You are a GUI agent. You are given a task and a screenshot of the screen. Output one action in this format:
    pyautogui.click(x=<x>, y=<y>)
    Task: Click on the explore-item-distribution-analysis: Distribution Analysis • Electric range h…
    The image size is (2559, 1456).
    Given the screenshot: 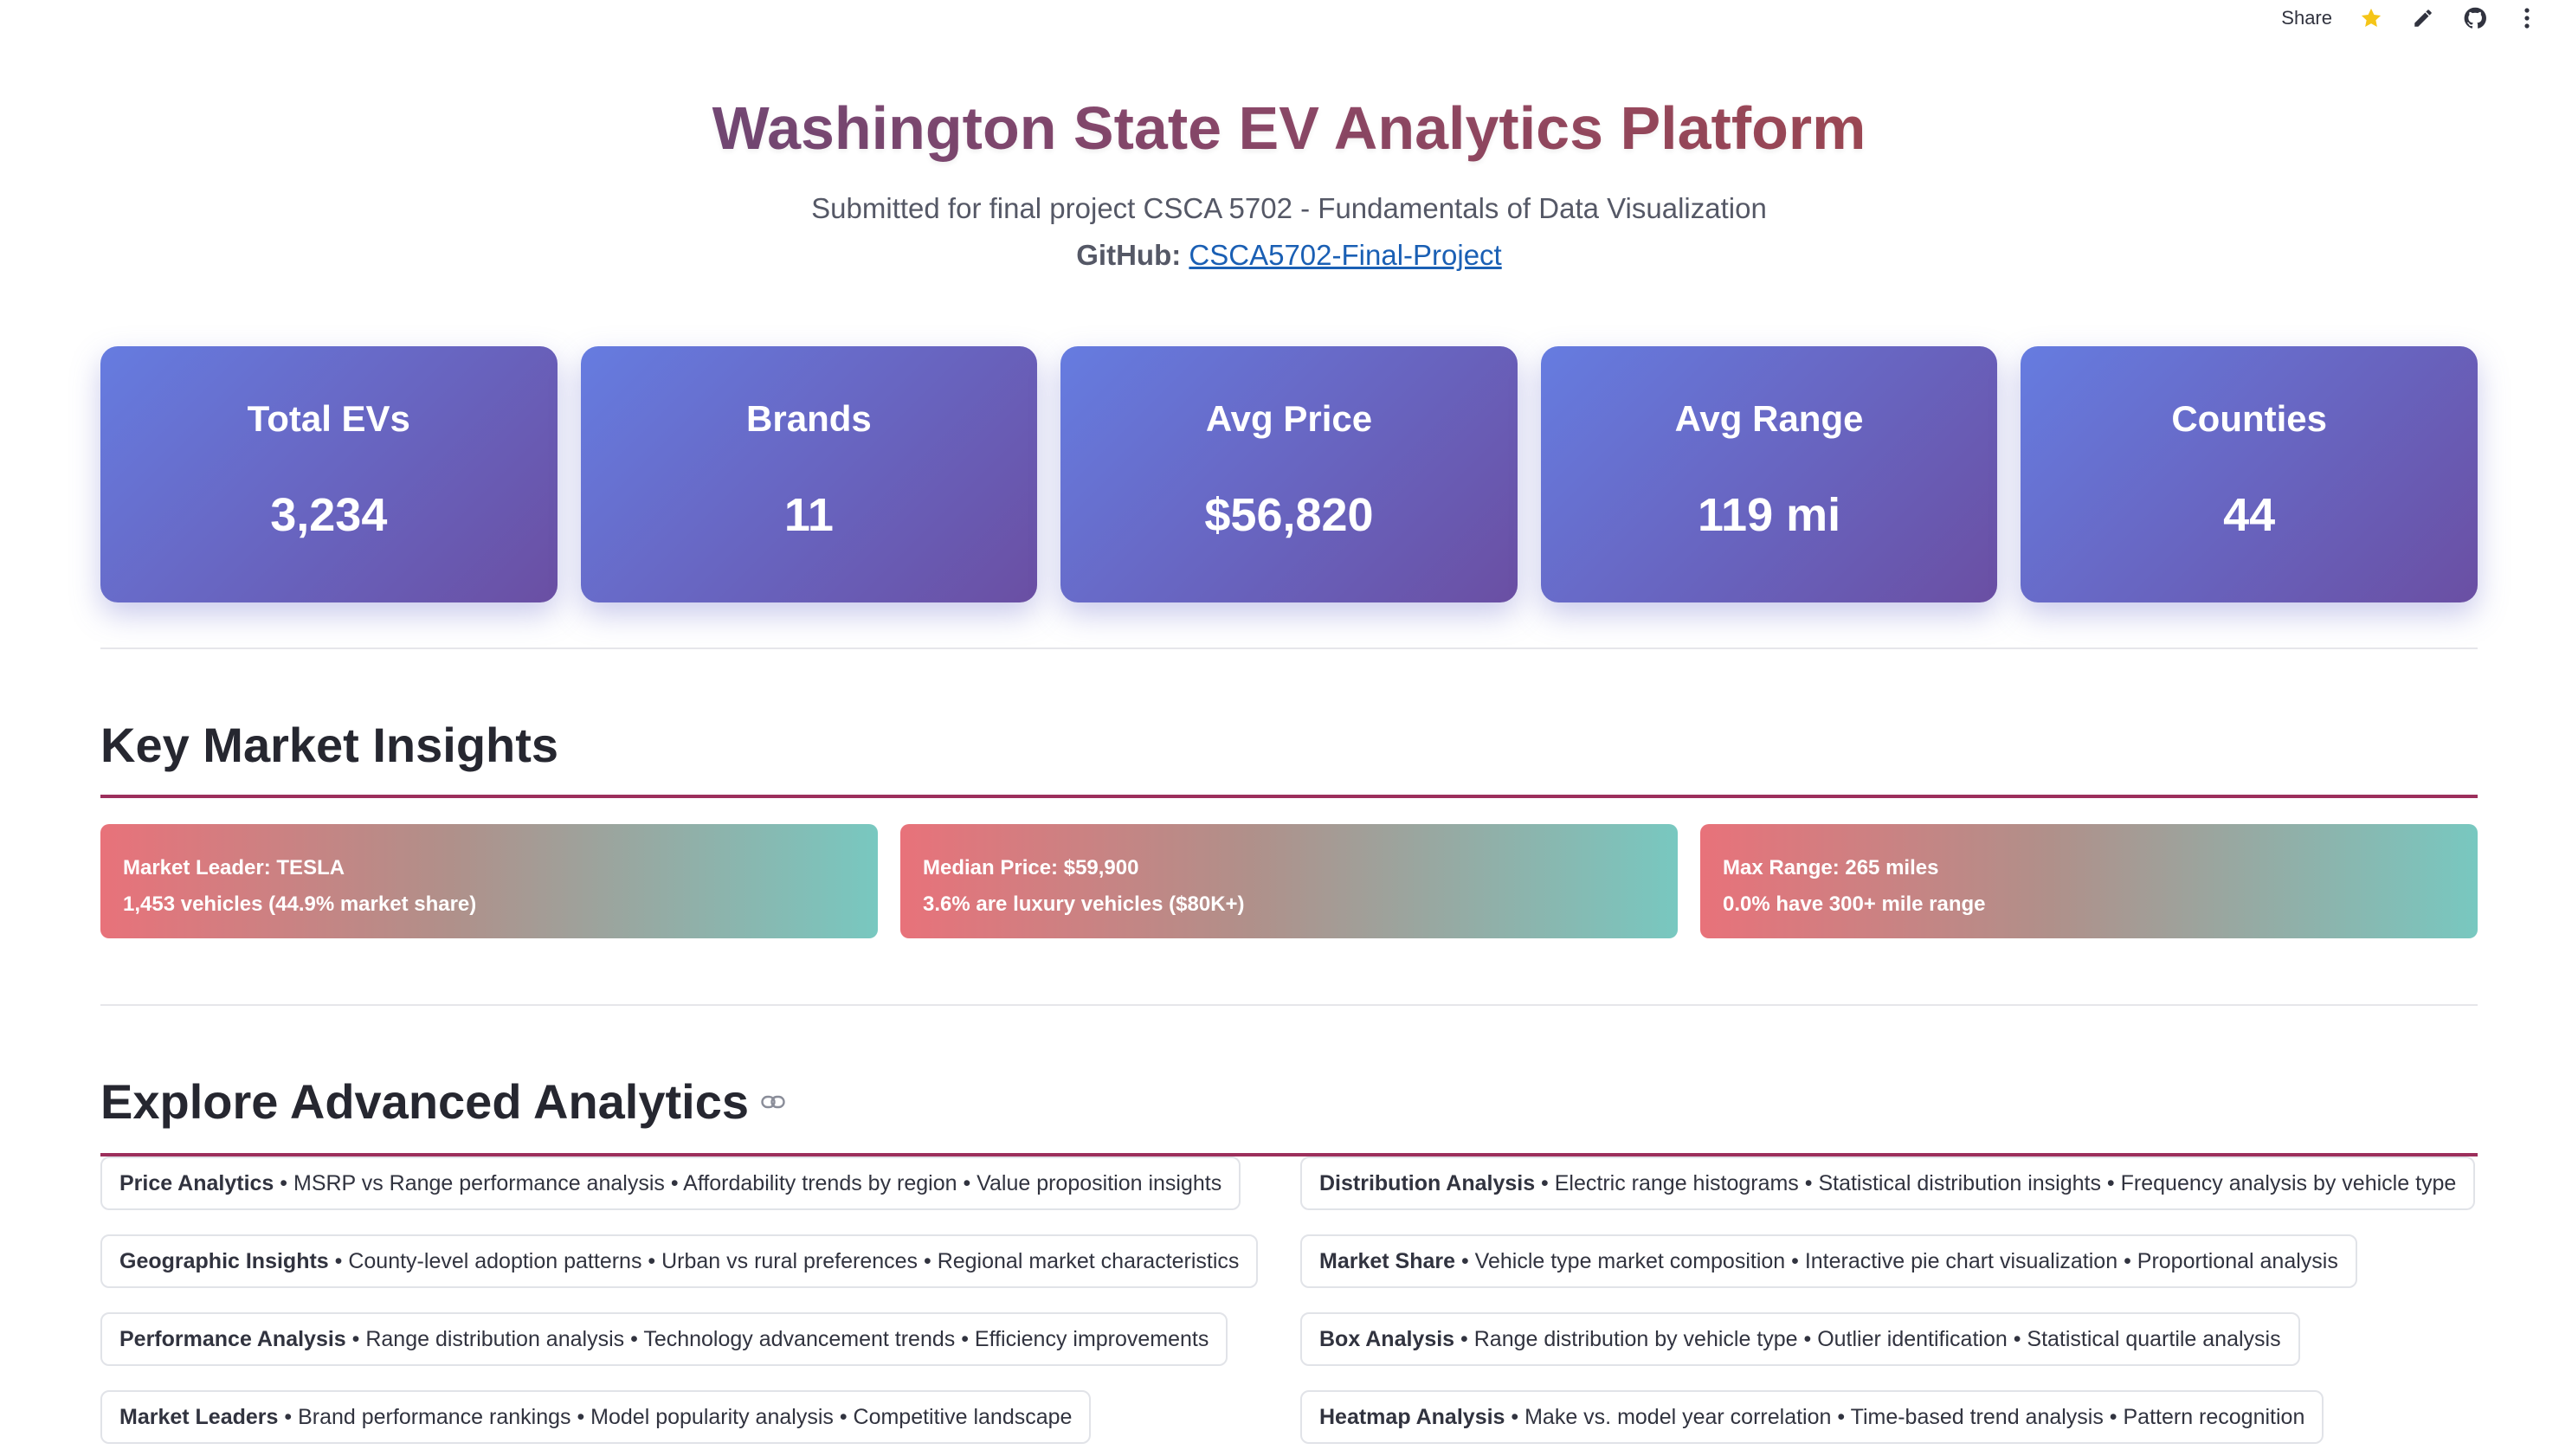 What is the action you would take?
    pyautogui.click(x=1888, y=1183)
    